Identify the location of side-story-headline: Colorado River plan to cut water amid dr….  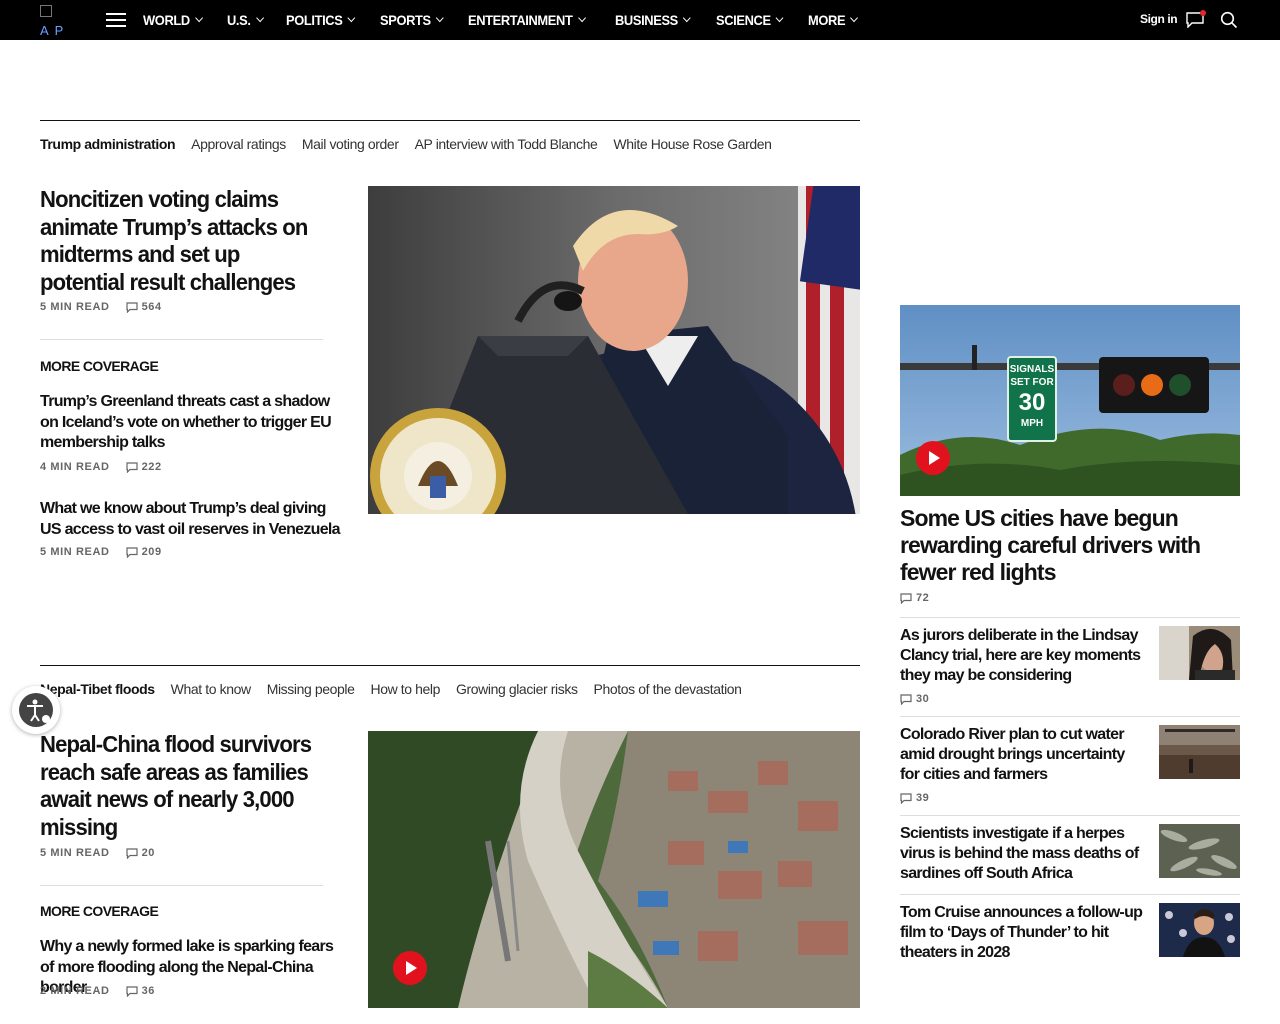
(1022, 755).